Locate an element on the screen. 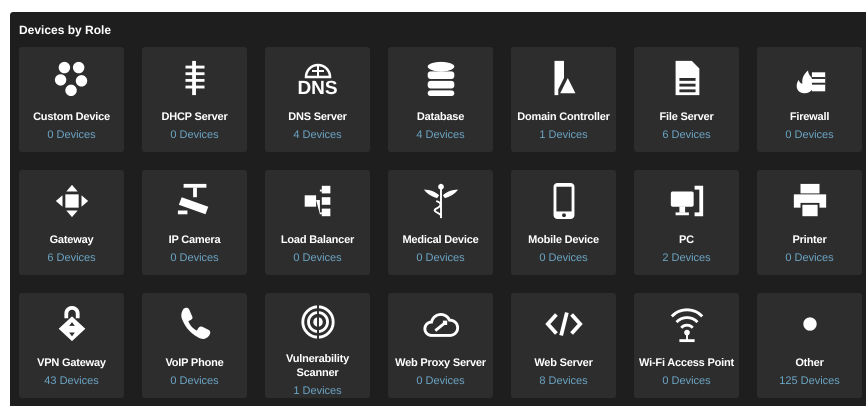 Image resolution: width=866 pixels, height=406 pixels. role-name: Web Proxy Server is located at coordinates (440, 363).